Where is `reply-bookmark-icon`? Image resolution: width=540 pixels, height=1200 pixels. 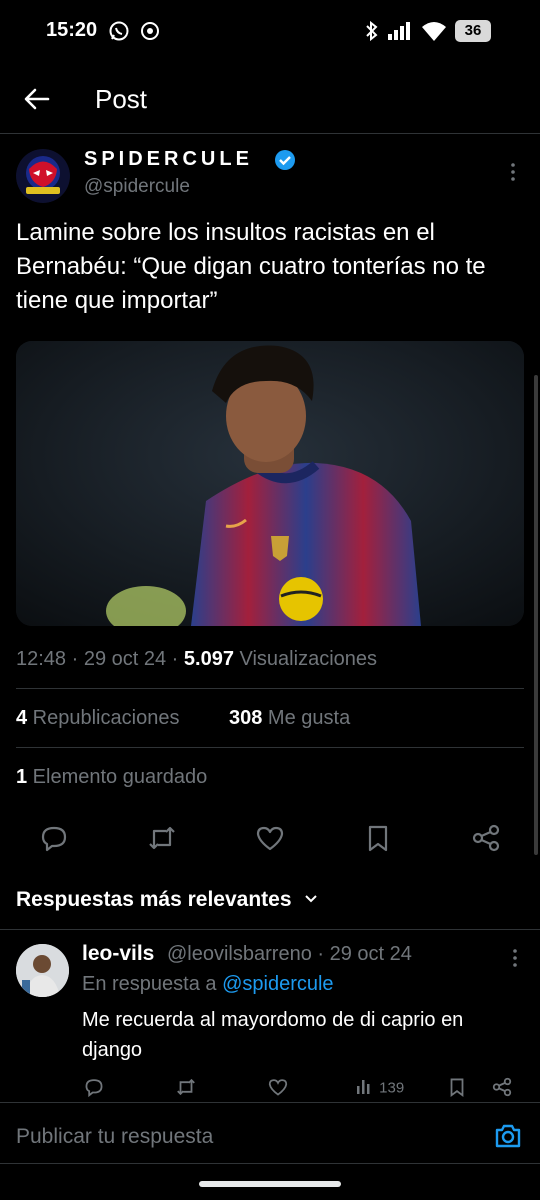
reply-bookmark-icon is located at coordinates (457, 1089).